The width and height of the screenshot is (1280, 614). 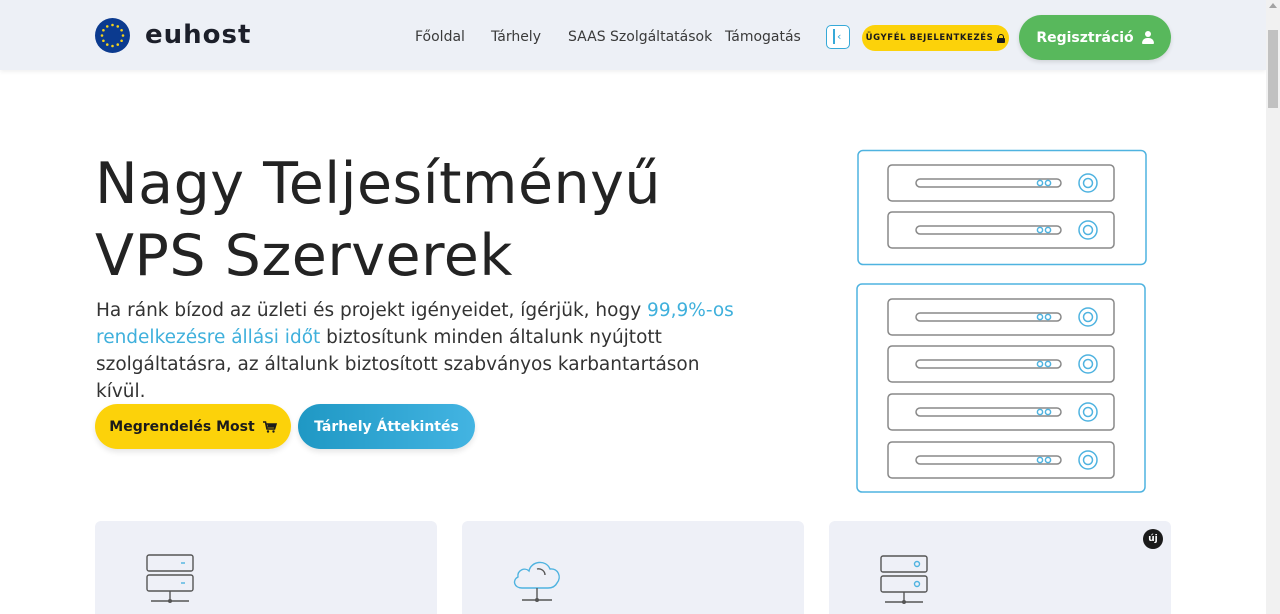 What do you see at coordinates (1273, 5) in the screenshot?
I see `scroll-up-arrow-icon` at bounding box center [1273, 5].